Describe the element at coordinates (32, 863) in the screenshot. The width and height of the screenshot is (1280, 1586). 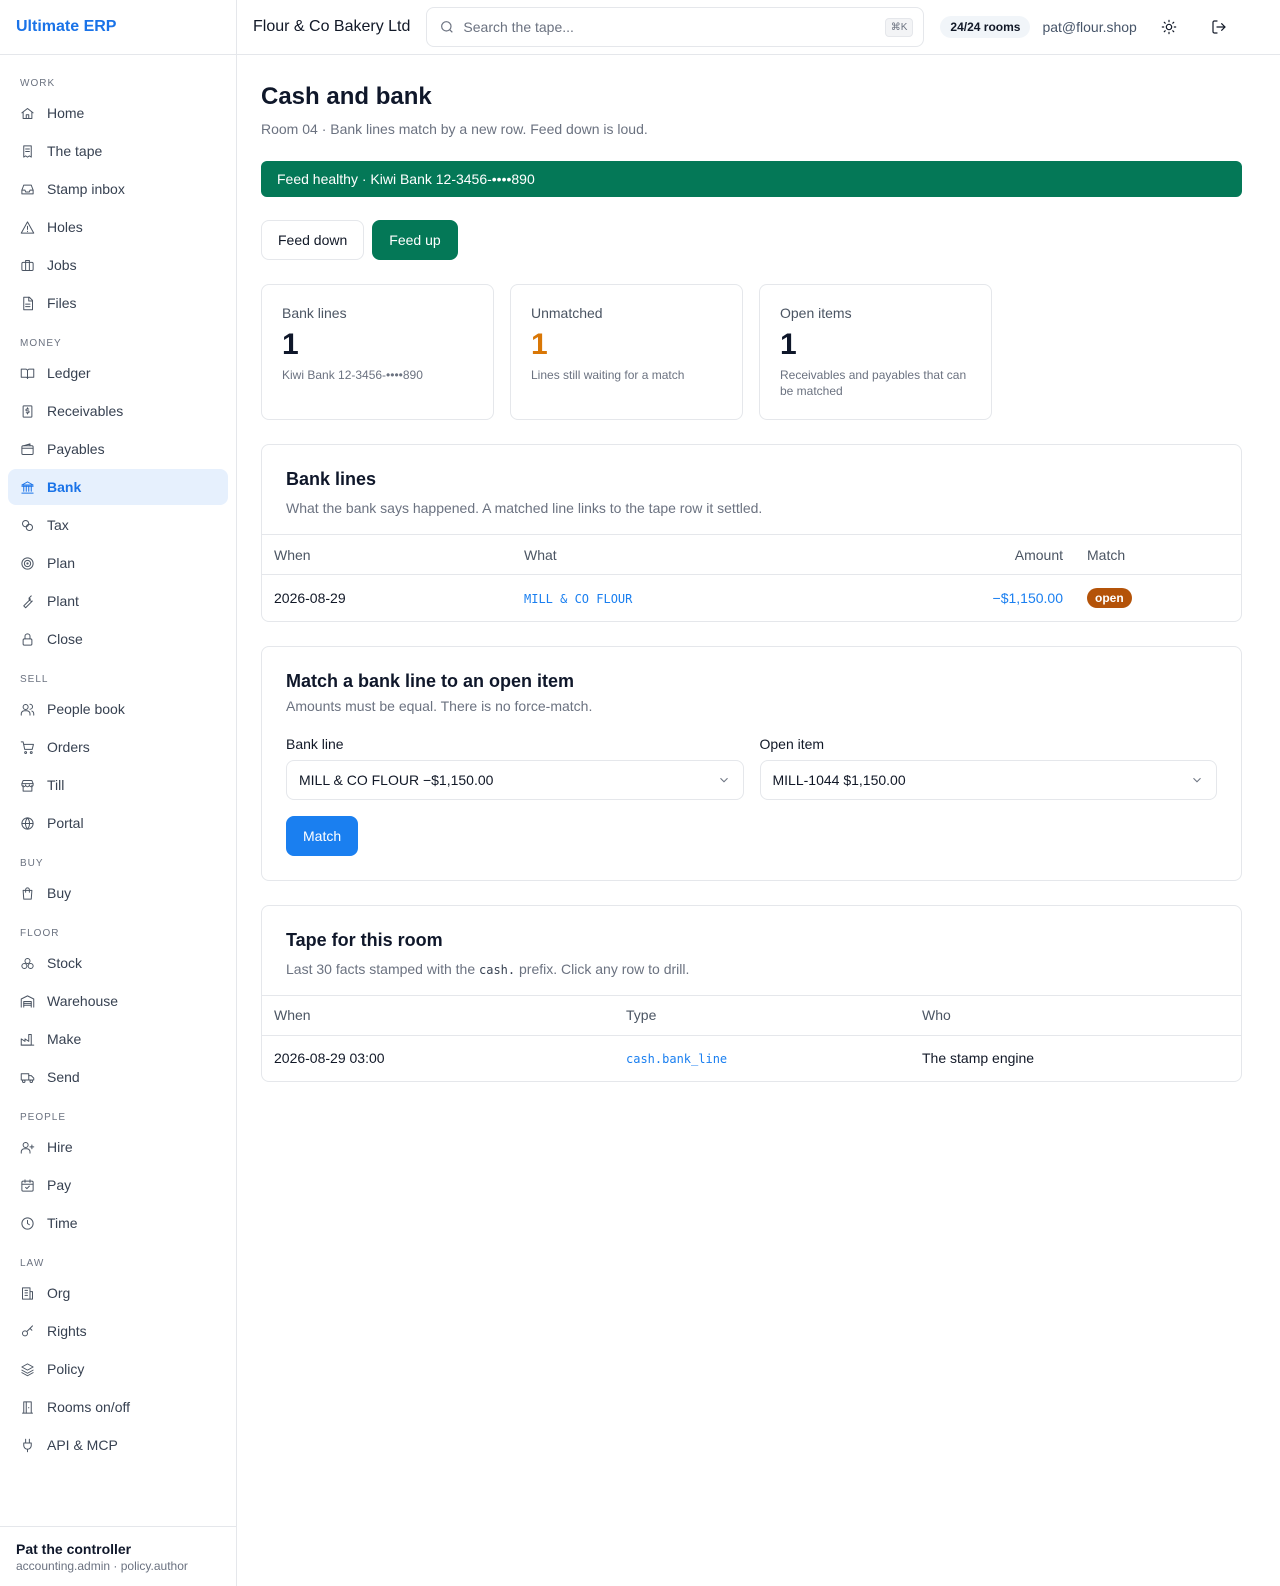
I see `section-label: BUY` at that location.